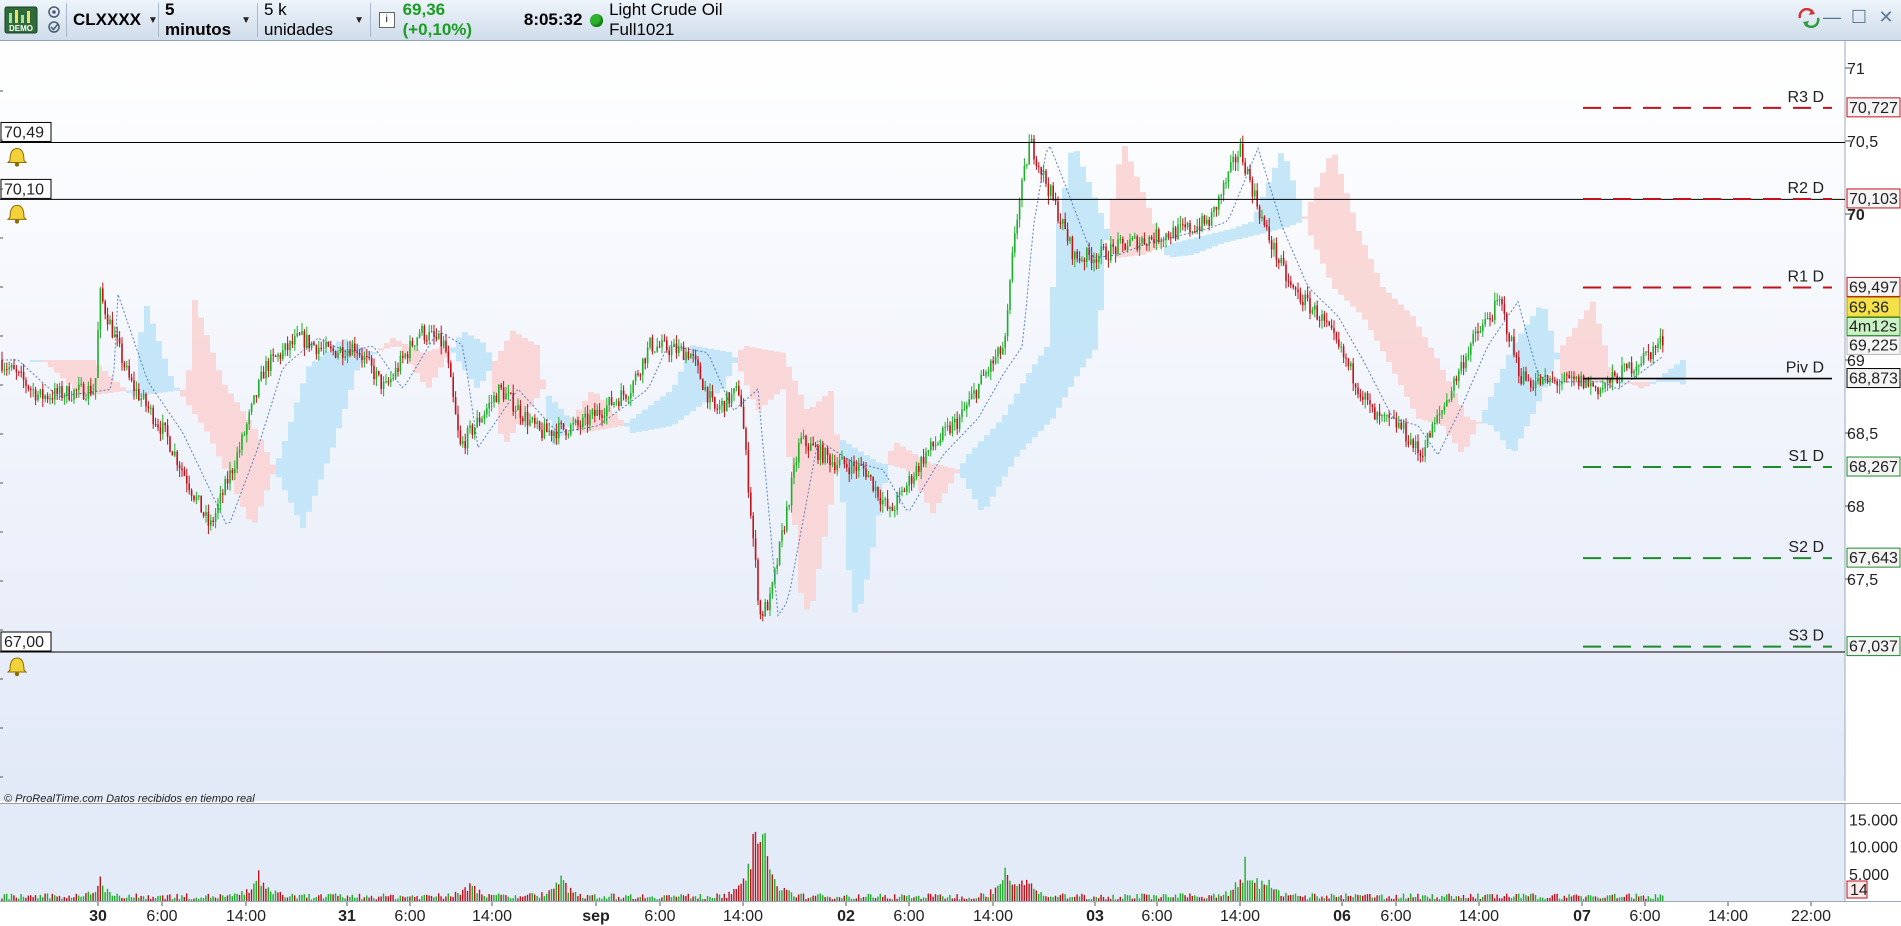 Image resolution: width=1901 pixels, height=926 pixels. I want to click on units-selector: 5 k unidades ▼, so click(314, 19).